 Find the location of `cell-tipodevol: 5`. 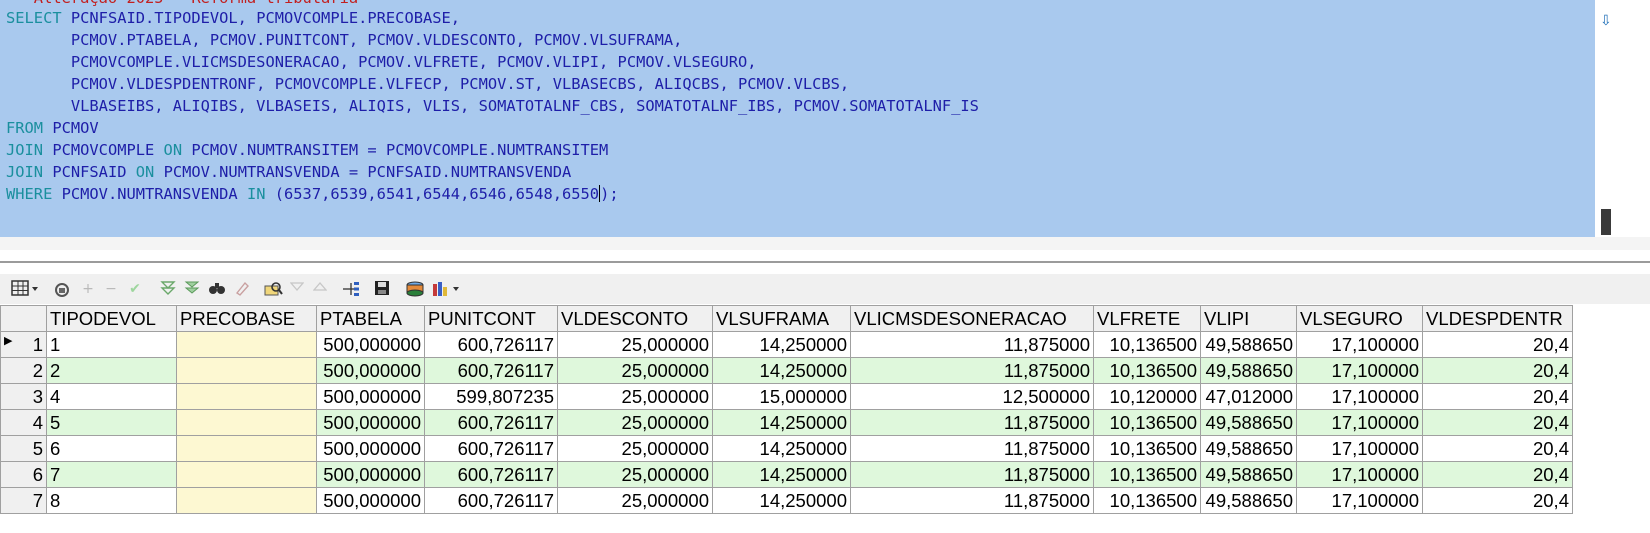

cell-tipodevol: 5 is located at coordinates (111, 422).